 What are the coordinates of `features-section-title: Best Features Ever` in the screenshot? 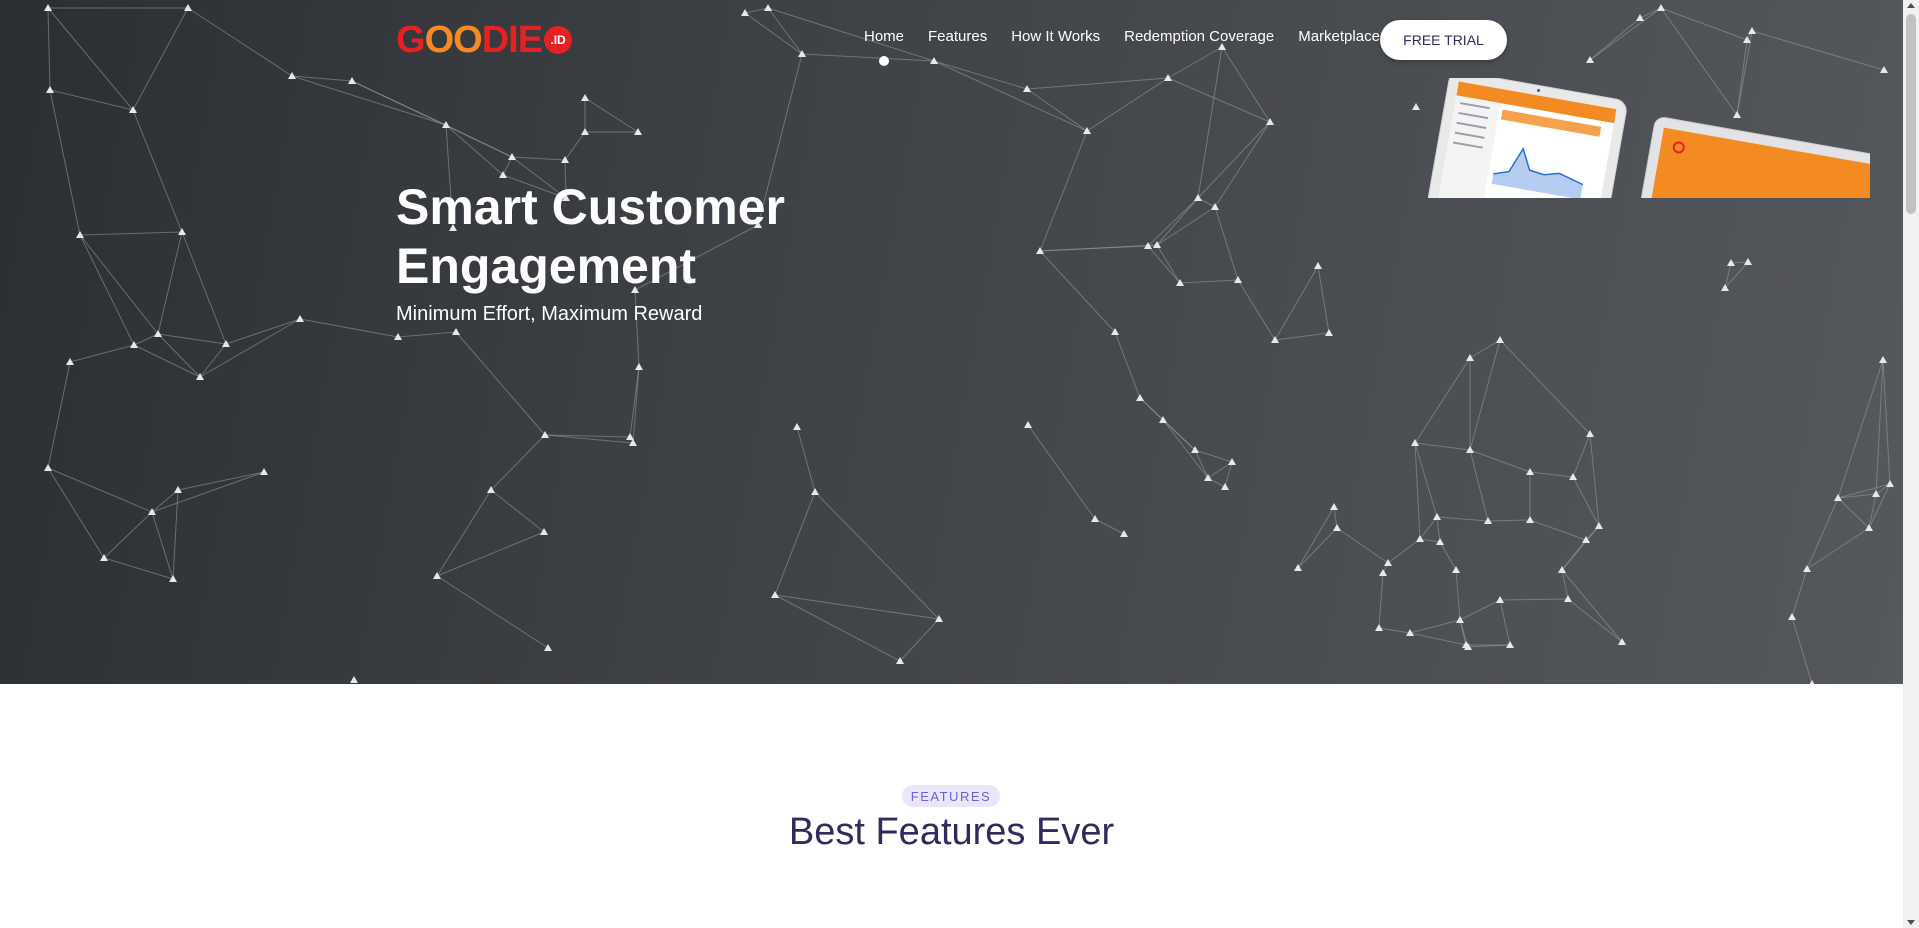 It's located at (951, 832).